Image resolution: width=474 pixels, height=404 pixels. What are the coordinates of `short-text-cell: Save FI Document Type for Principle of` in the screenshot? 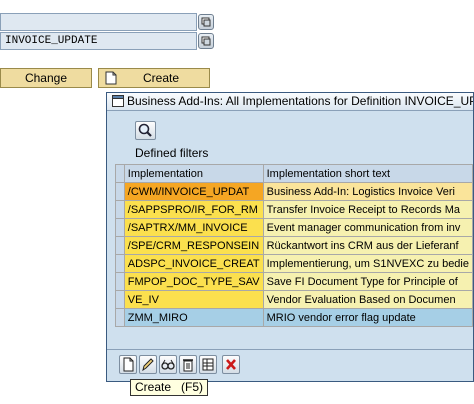 It's located at (368, 281).